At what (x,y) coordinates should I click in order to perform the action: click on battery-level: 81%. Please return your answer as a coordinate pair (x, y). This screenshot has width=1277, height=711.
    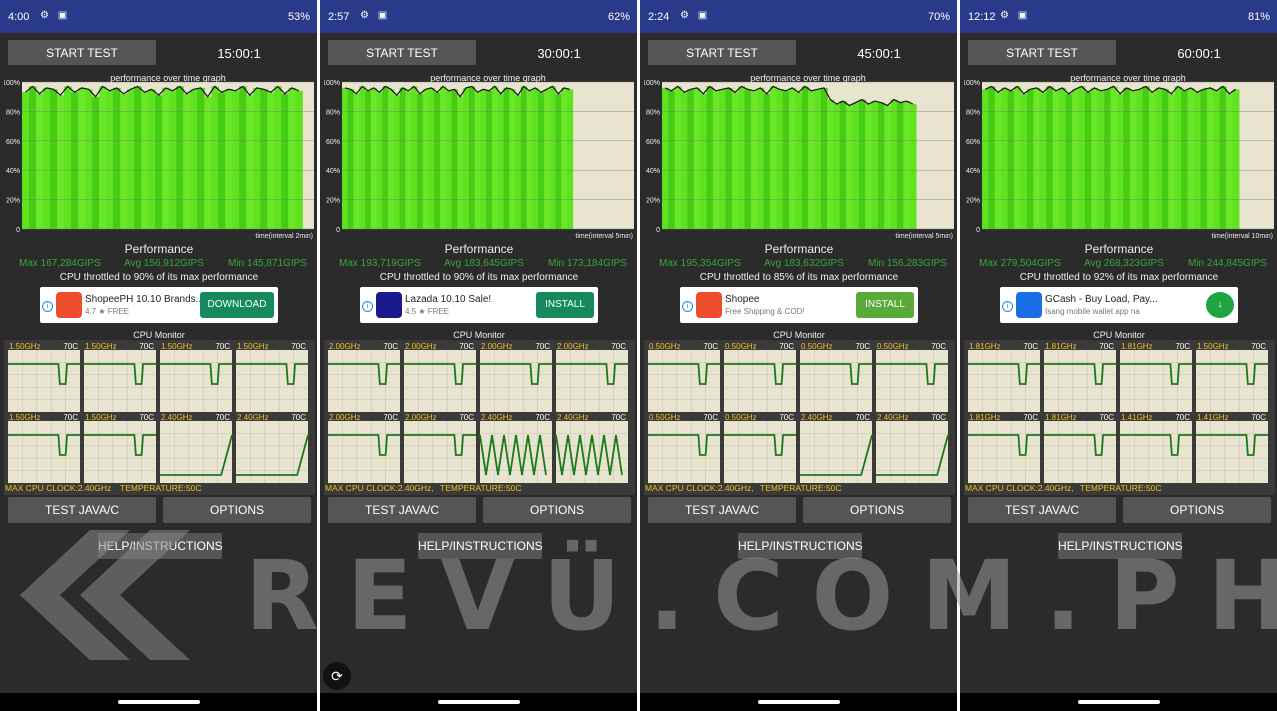
    Looking at the image, I should click on (1258, 17).